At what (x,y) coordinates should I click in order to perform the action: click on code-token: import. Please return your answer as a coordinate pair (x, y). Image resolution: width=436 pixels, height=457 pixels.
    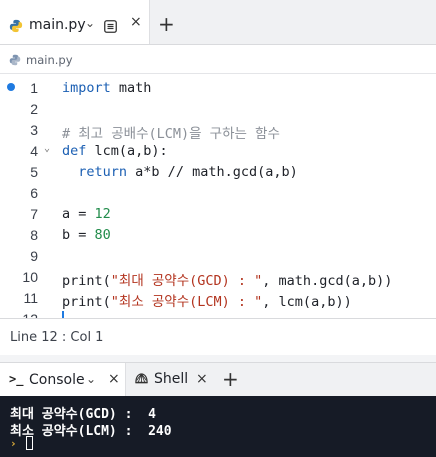
    Looking at the image, I should click on (86, 88).